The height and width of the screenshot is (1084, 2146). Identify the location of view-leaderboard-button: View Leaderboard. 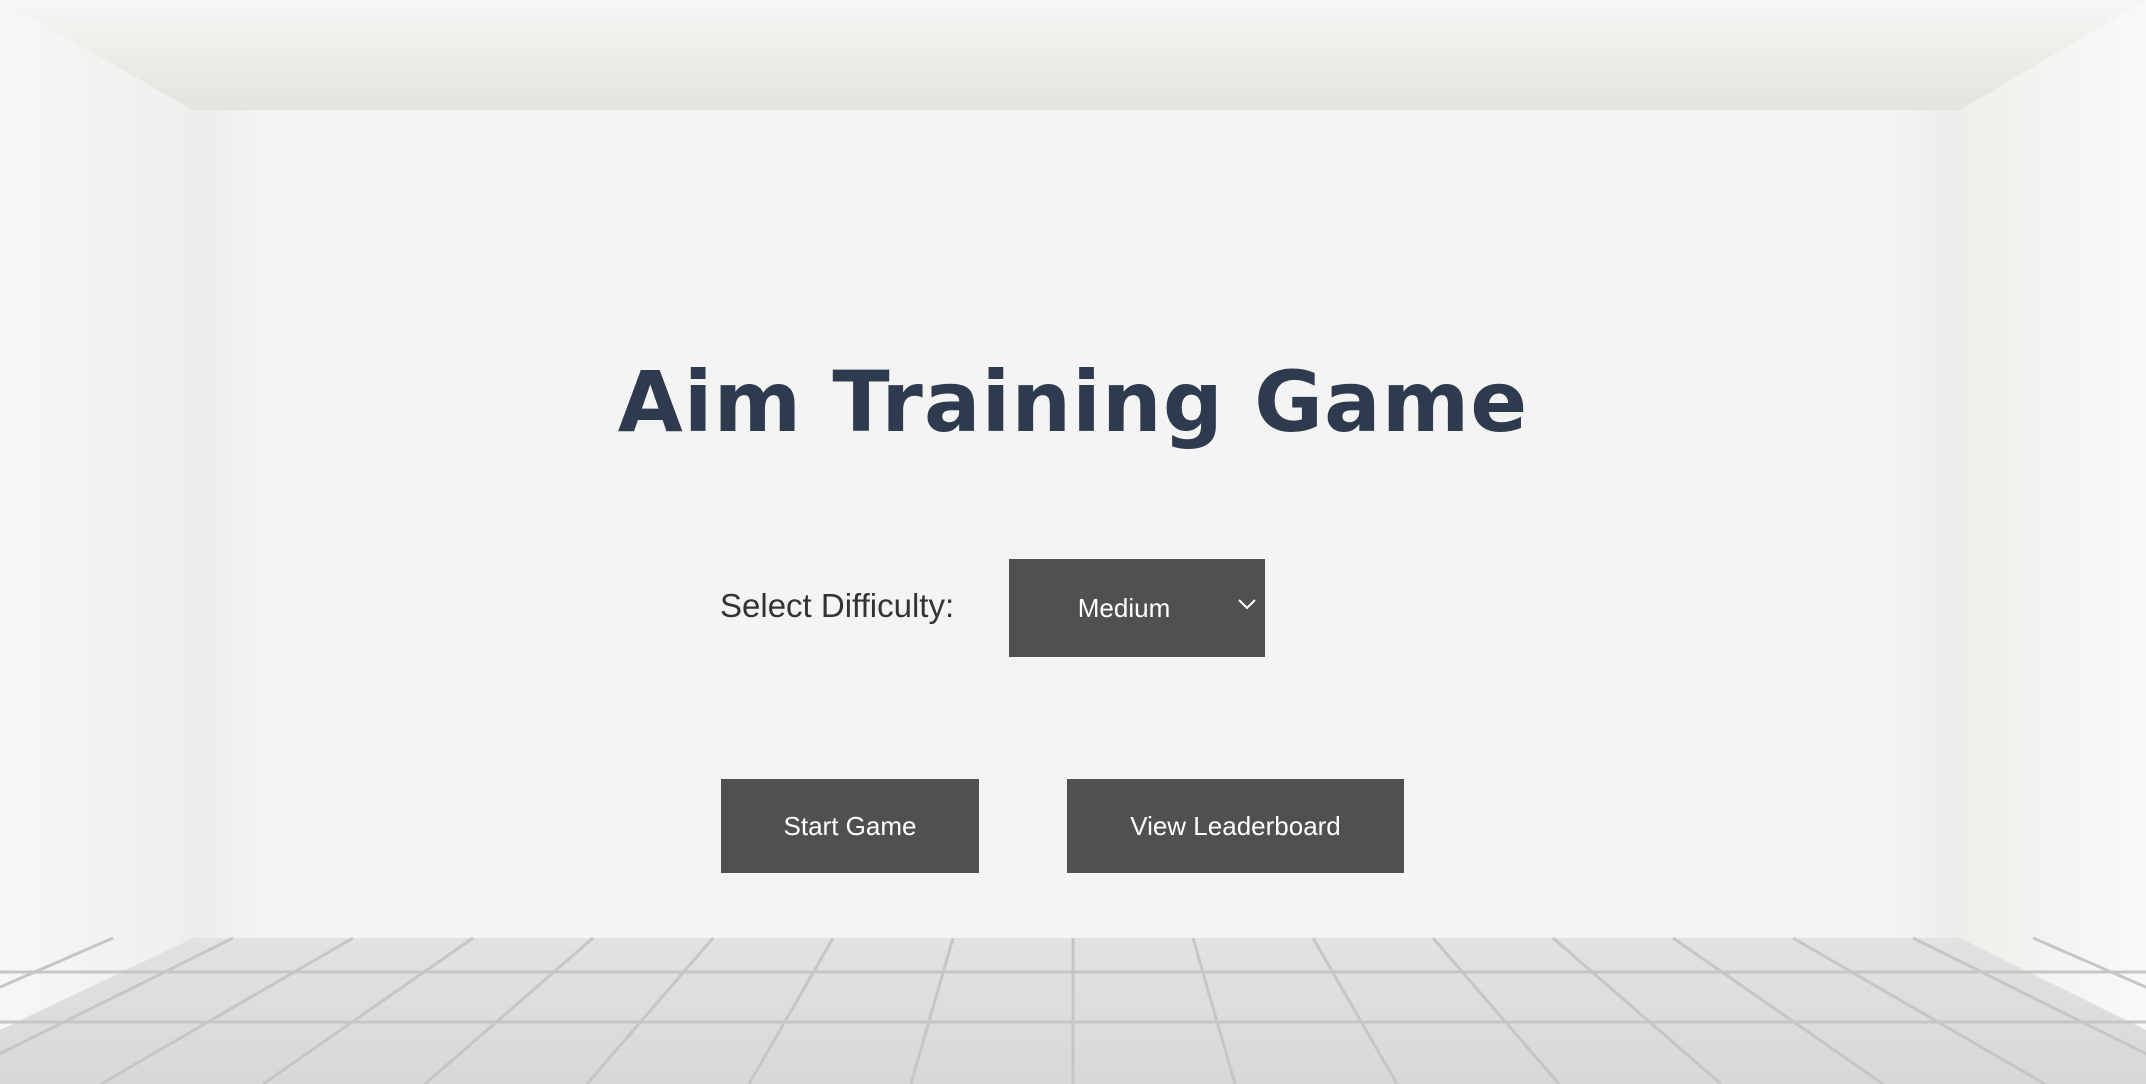
(1235, 826).